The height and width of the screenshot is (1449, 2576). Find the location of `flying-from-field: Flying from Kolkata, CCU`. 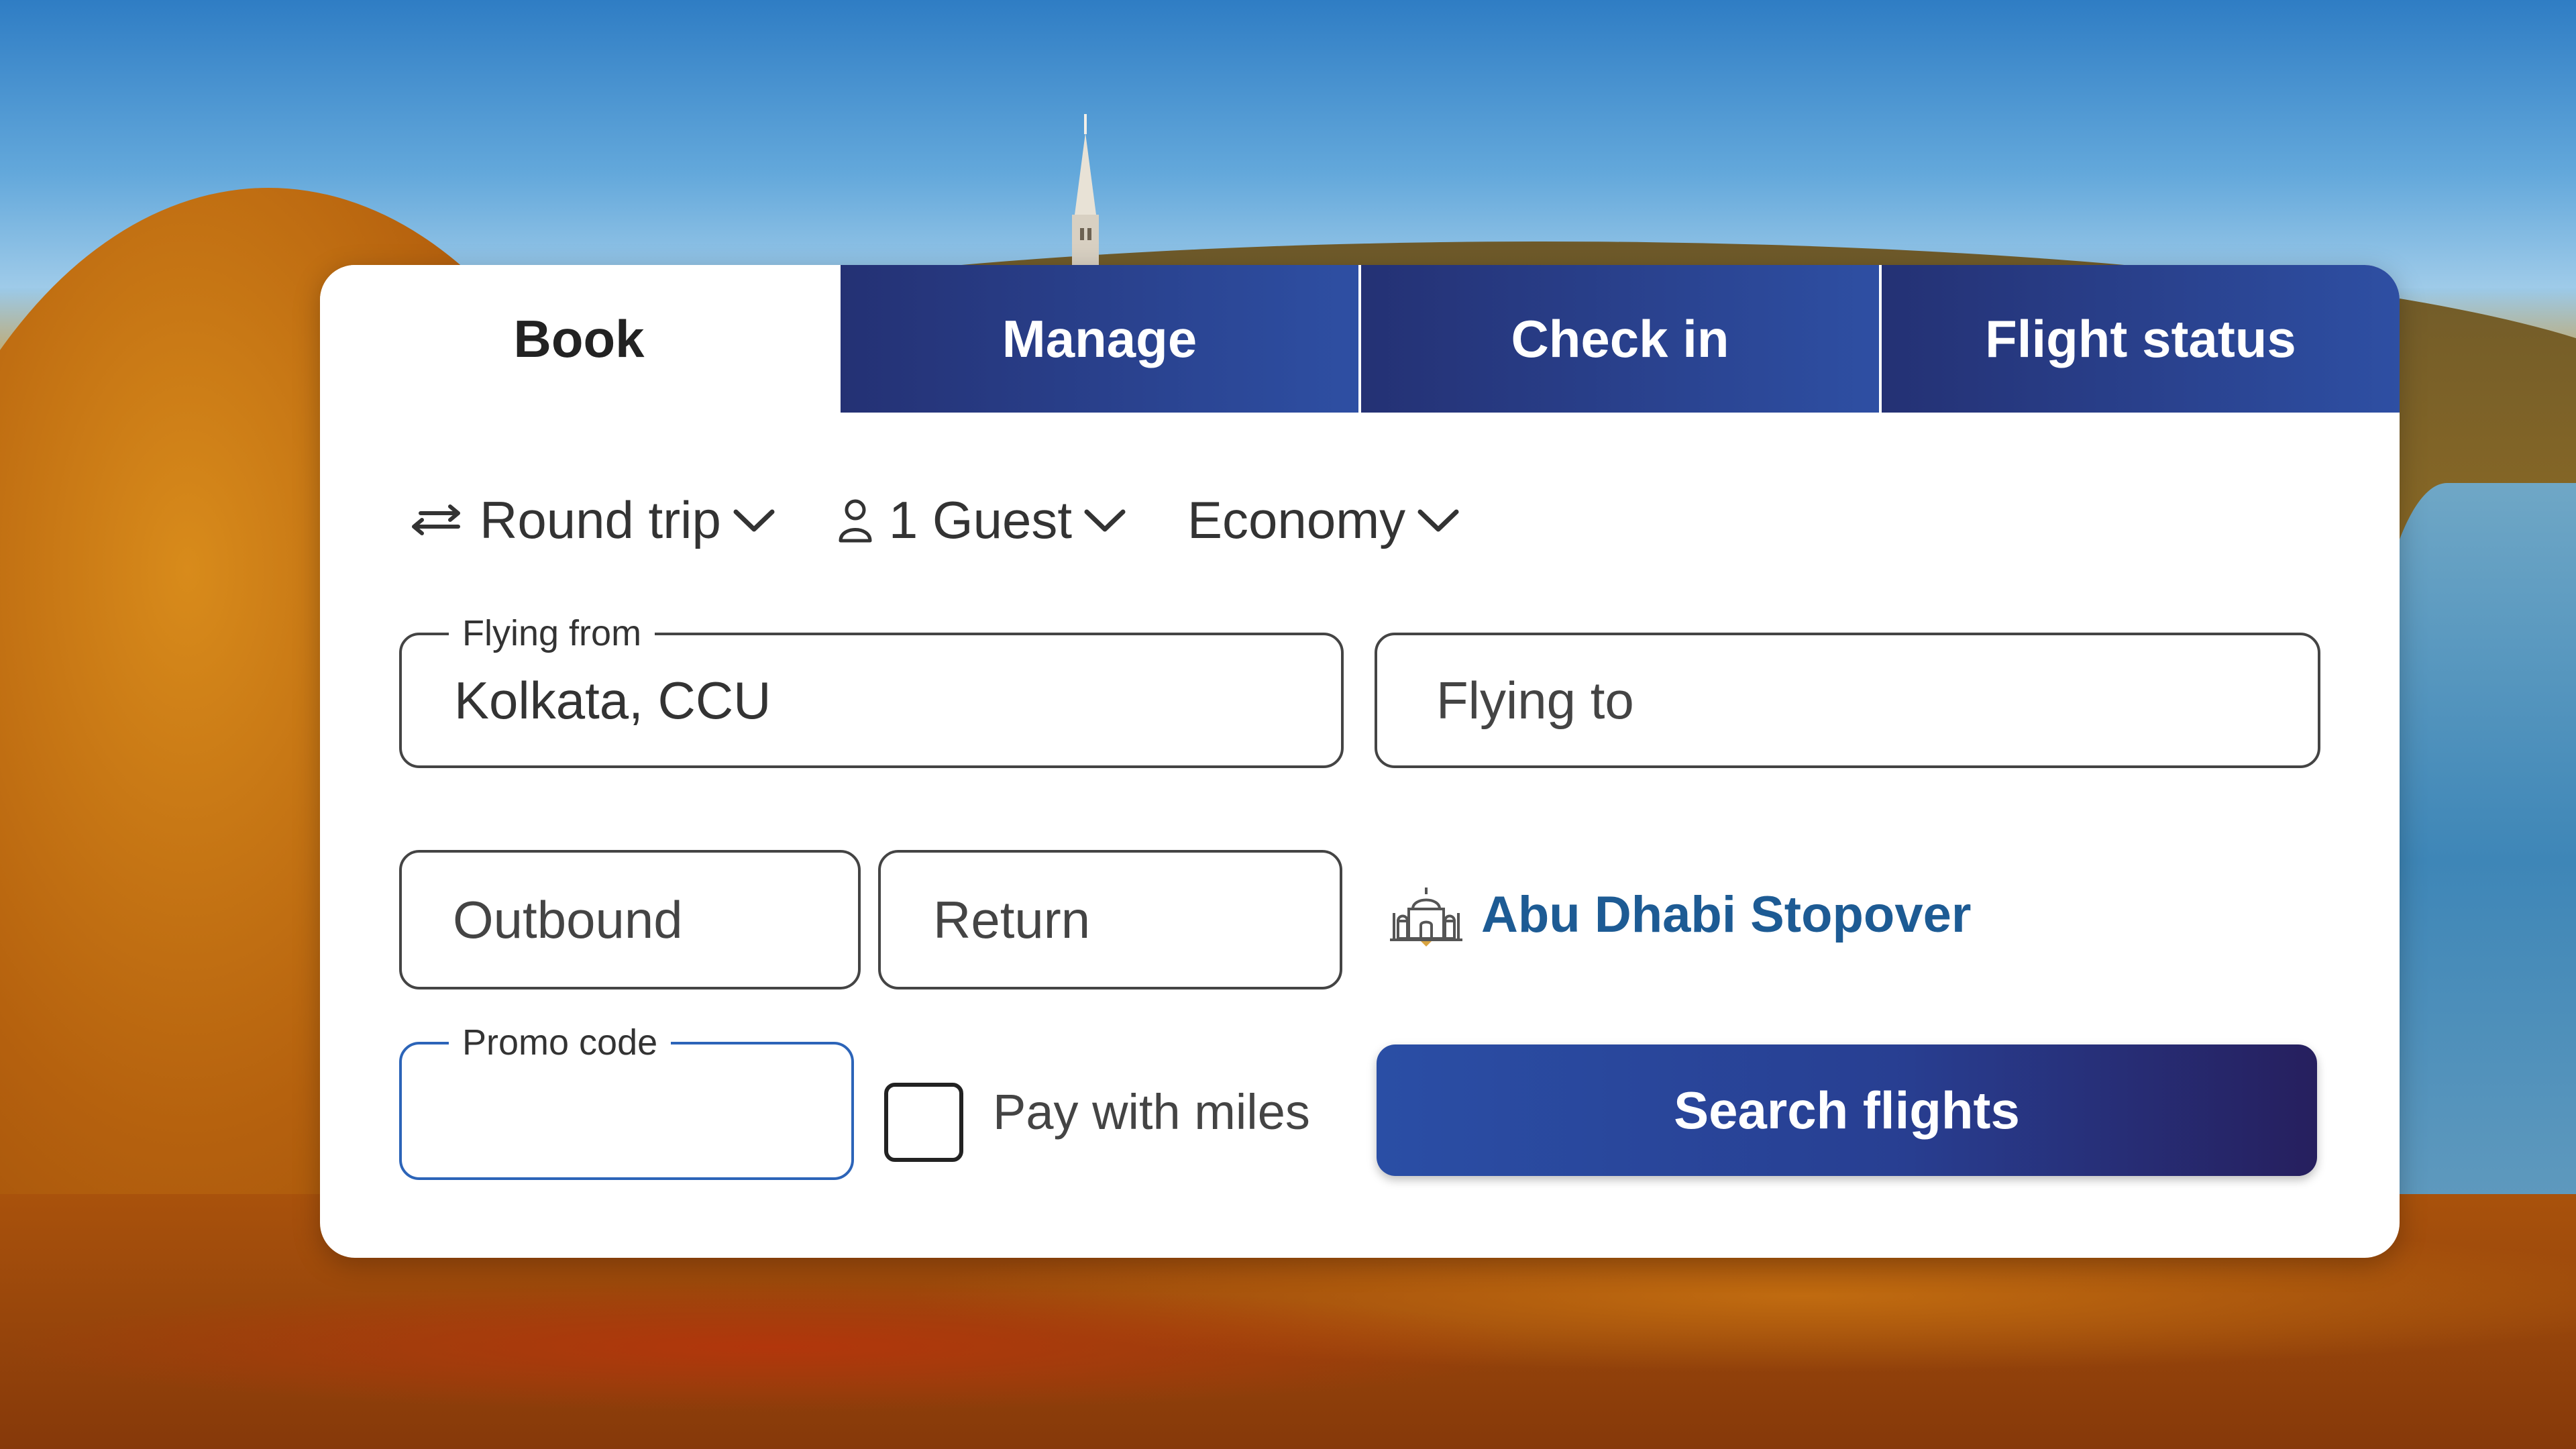

flying-from-field: Flying from Kolkata, CCU is located at coordinates (871, 690).